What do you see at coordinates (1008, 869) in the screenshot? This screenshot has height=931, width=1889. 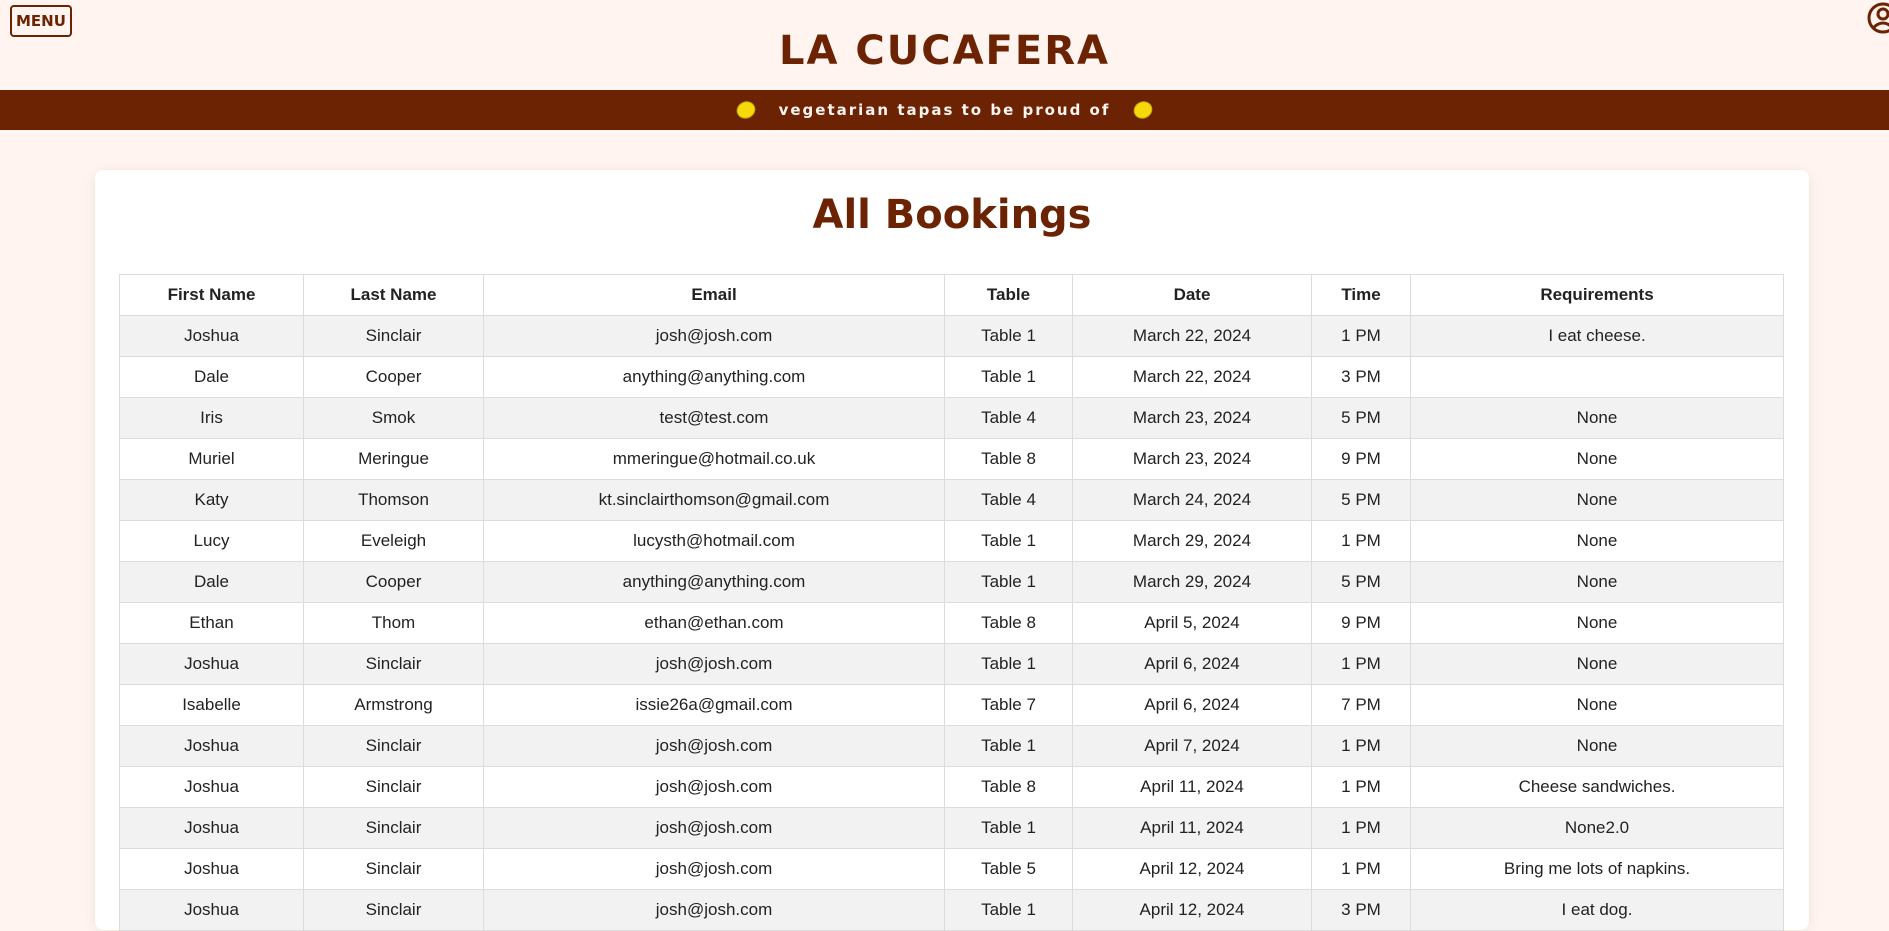 I see `table-cell: Table 5` at bounding box center [1008, 869].